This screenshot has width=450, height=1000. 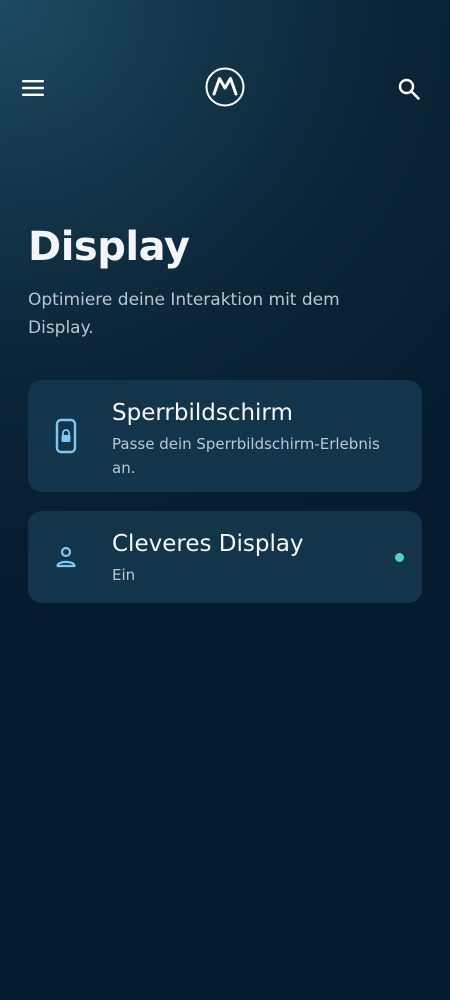 What do you see at coordinates (208, 544) in the screenshot?
I see `smart-display-title: Cleveres Display` at bounding box center [208, 544].